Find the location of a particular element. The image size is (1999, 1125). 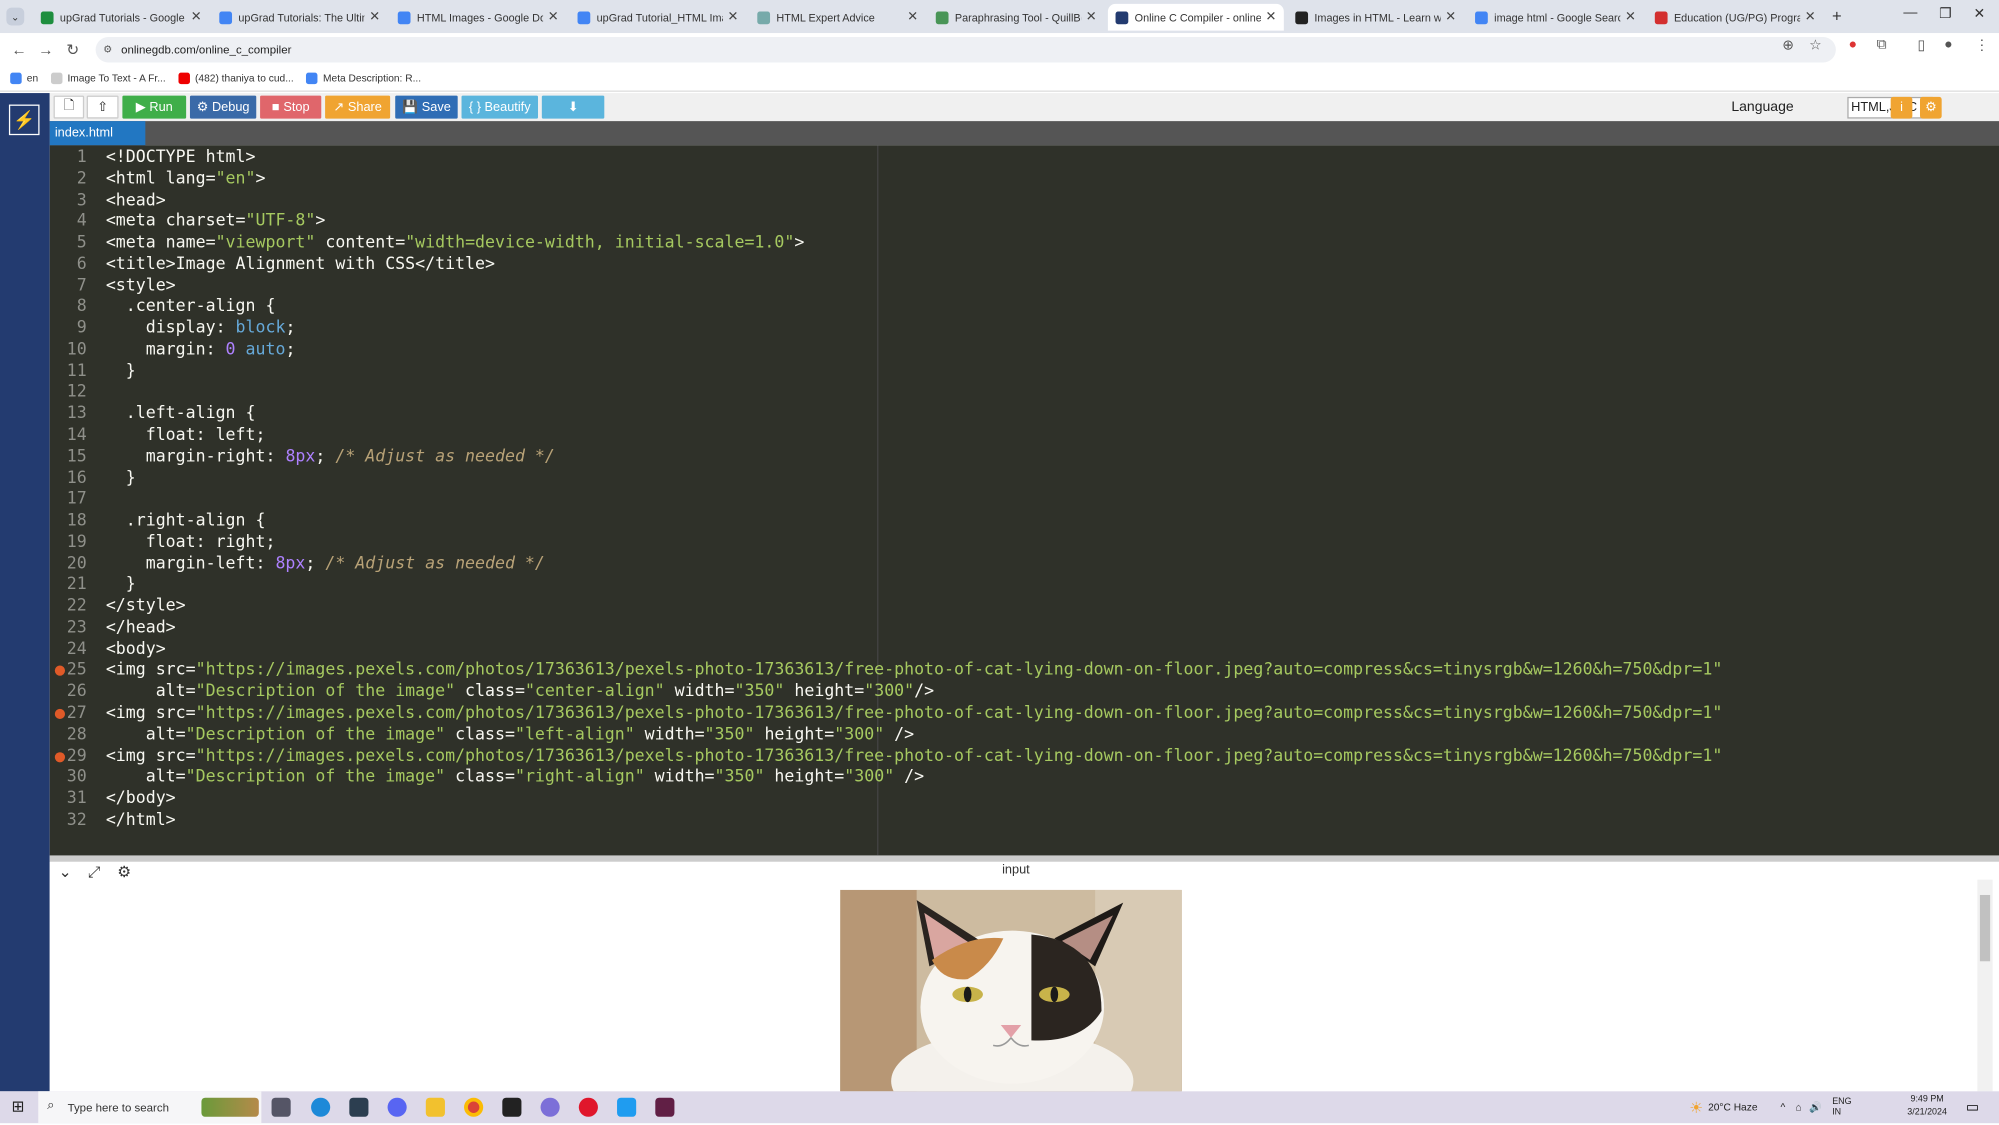

debug-button: ⚙ Debug is located at coordinates (223, 107).